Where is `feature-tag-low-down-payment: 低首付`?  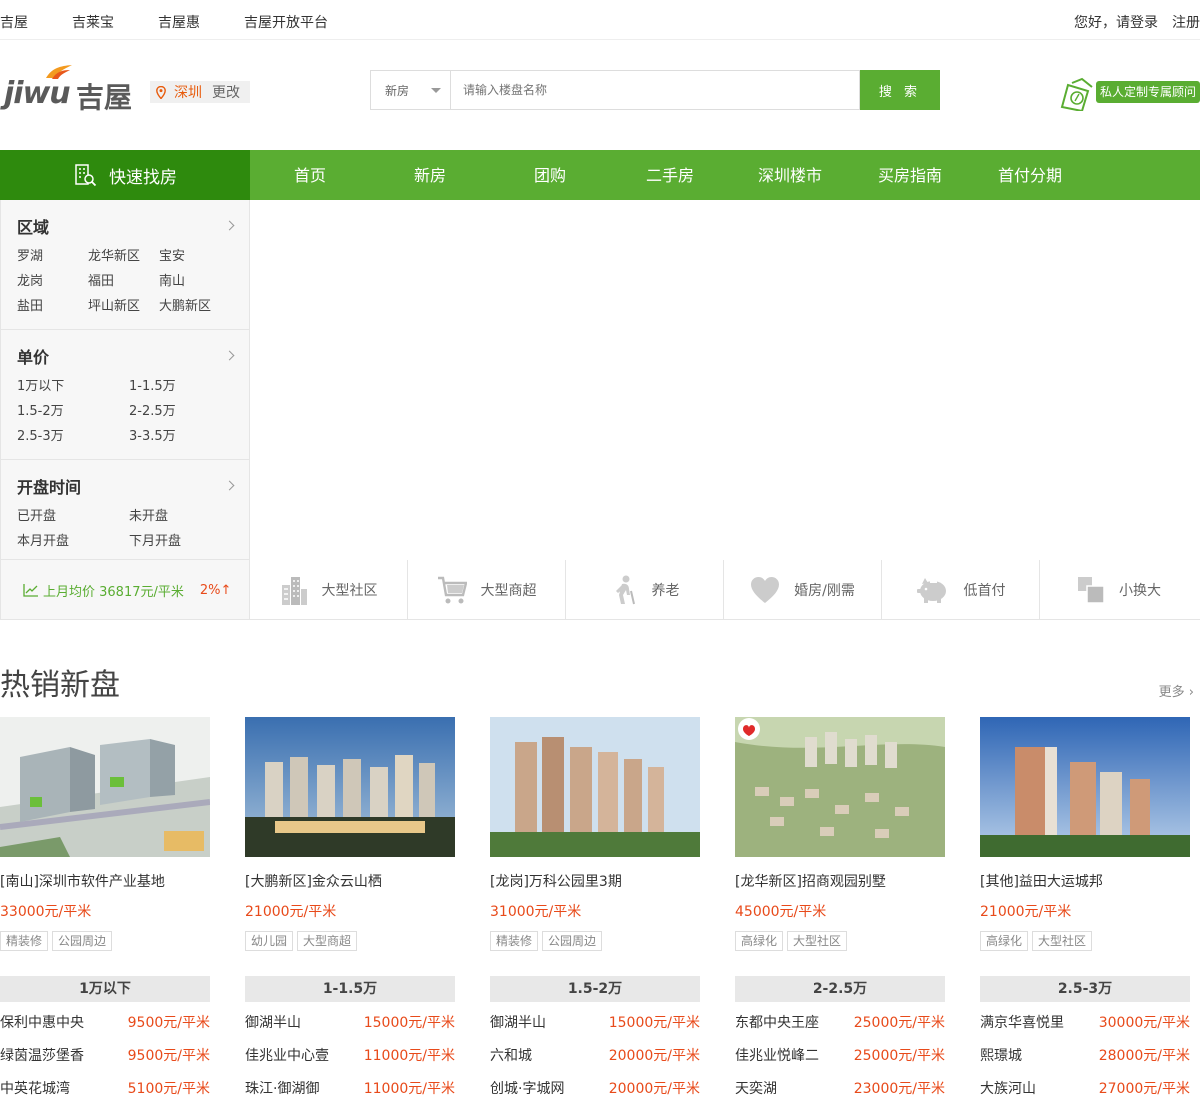
feature-tag-low-down-payment: 低首付 is located at coordinates (961, 590).